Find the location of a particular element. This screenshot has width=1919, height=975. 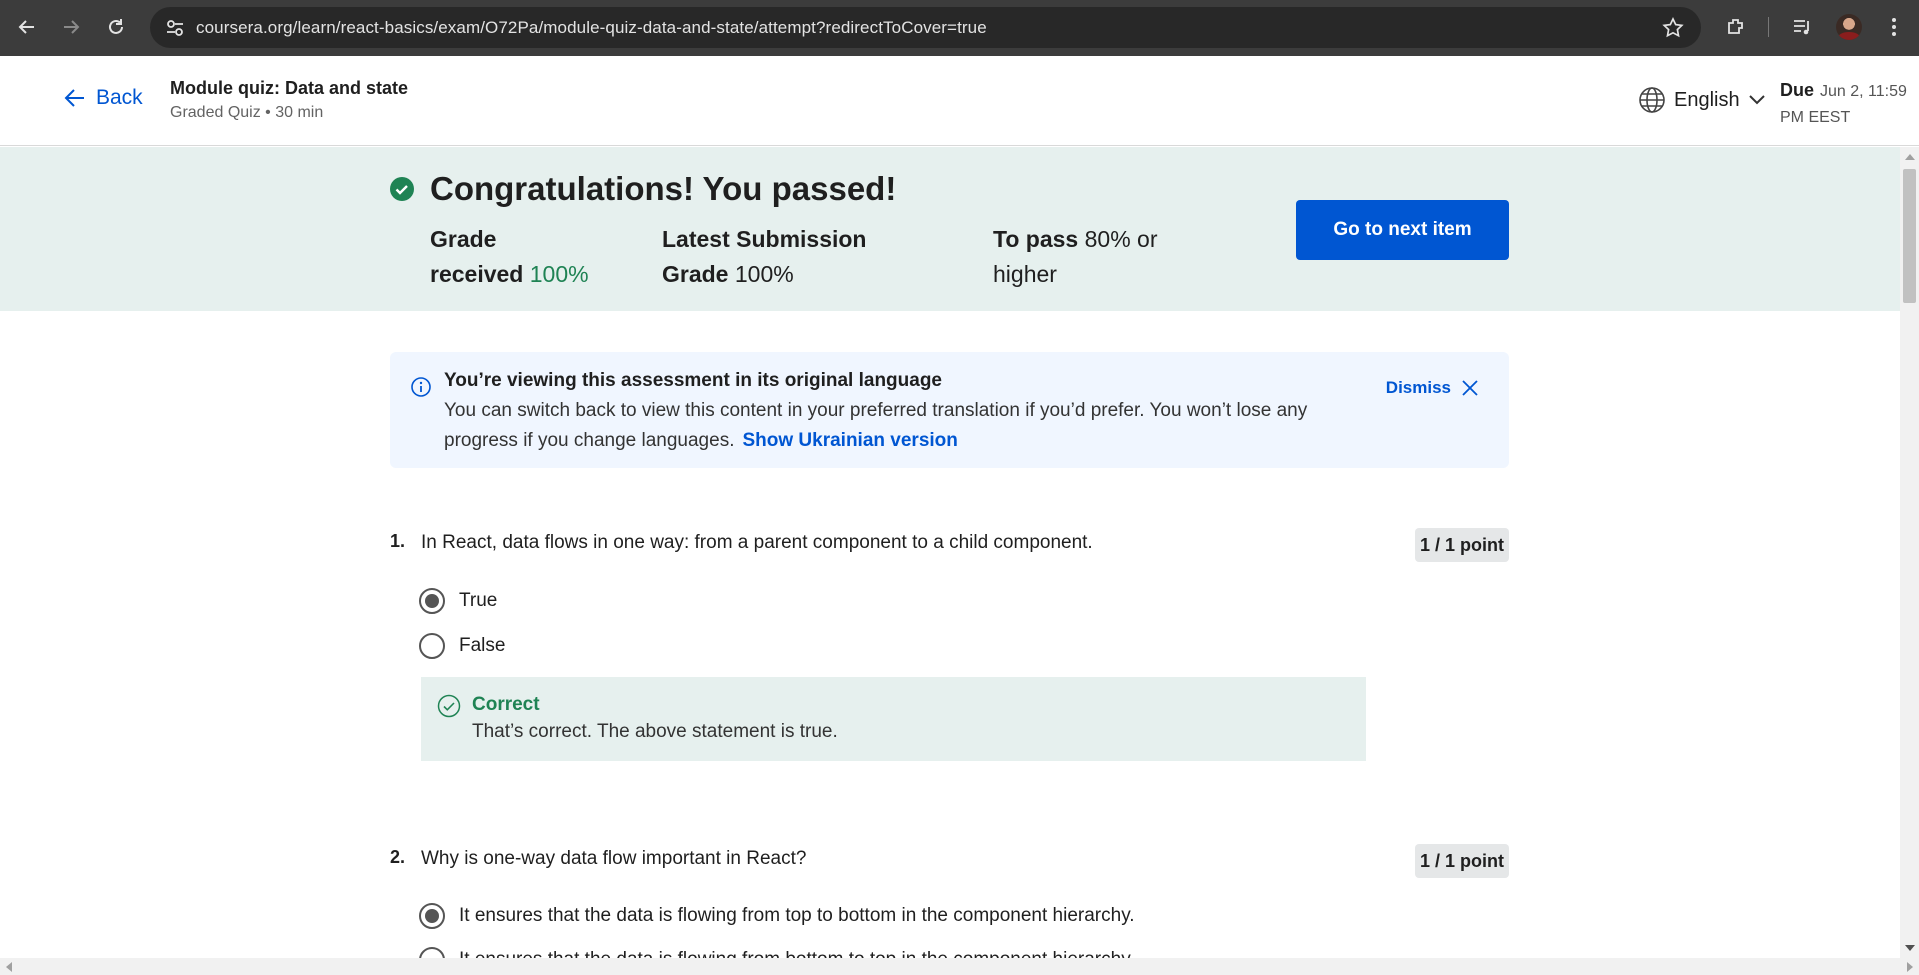

go-to-next-item-button: Go to next item is located at coordinates (1402, 230).